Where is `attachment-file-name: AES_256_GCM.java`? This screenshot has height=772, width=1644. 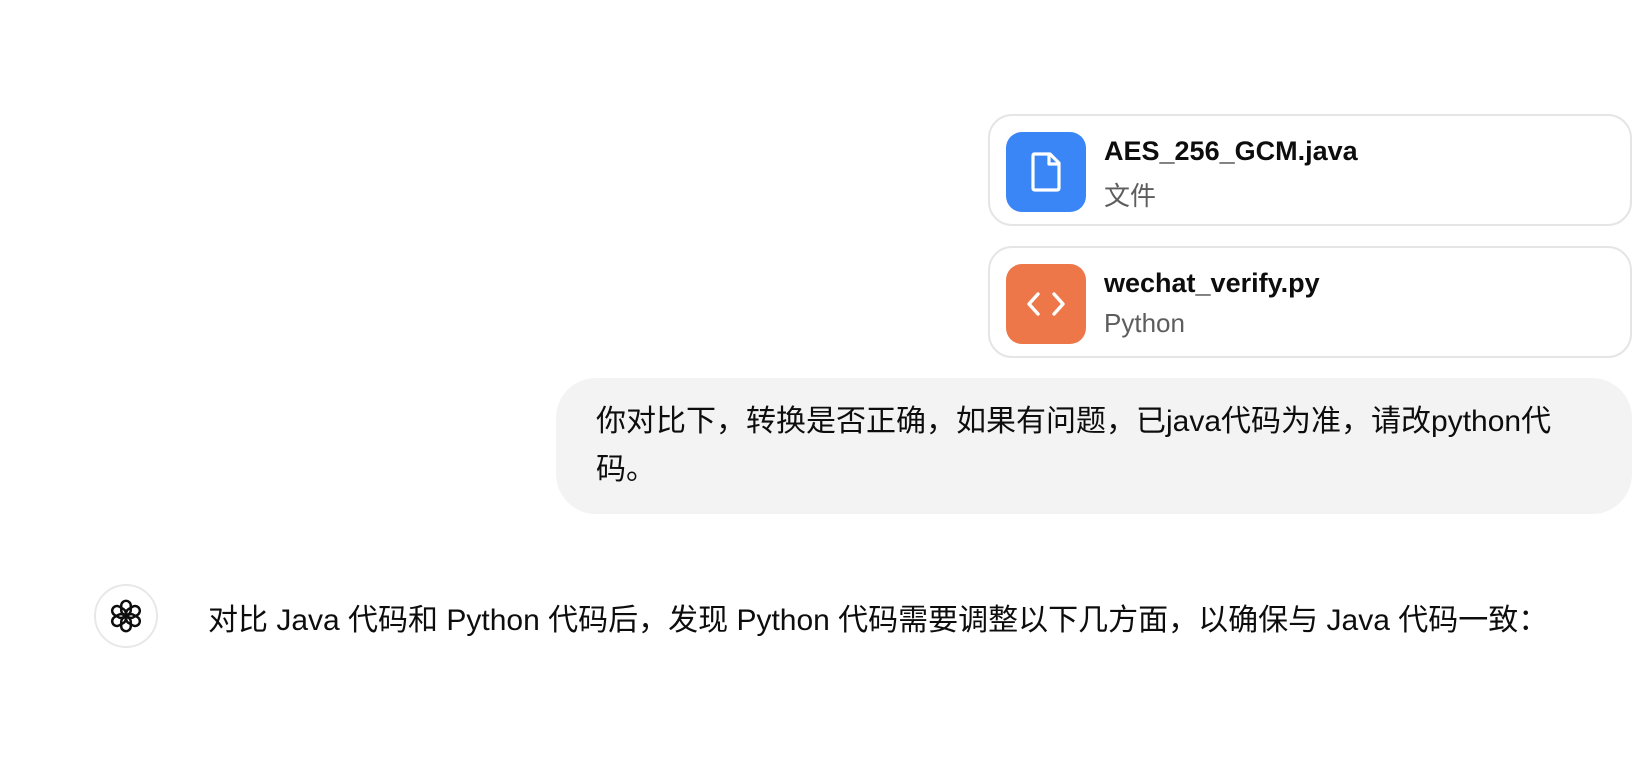 attachment-file-name: AES_256_GCM.java is located at coordinates (1231, 151).